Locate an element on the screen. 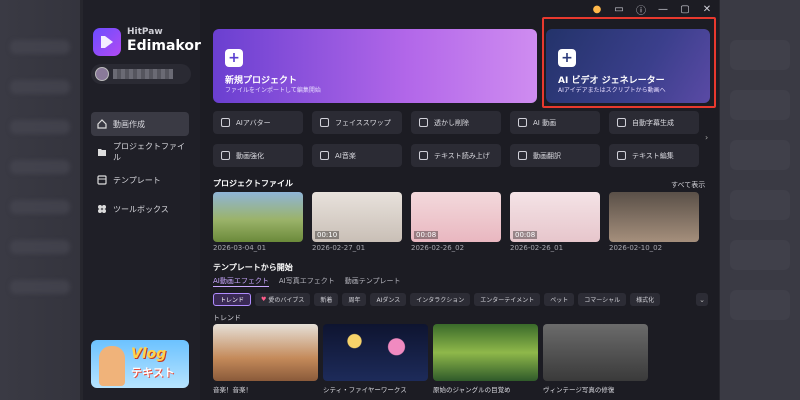  folder-icon is located at coordinates (102, 152).